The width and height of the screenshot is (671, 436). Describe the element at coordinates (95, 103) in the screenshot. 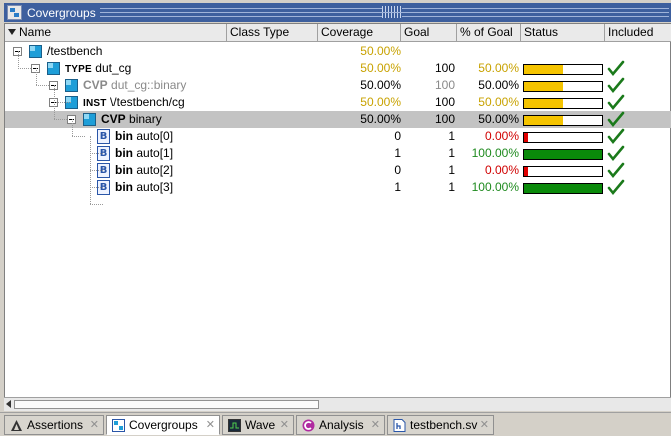

I see `row-keyword: INST` at that location.